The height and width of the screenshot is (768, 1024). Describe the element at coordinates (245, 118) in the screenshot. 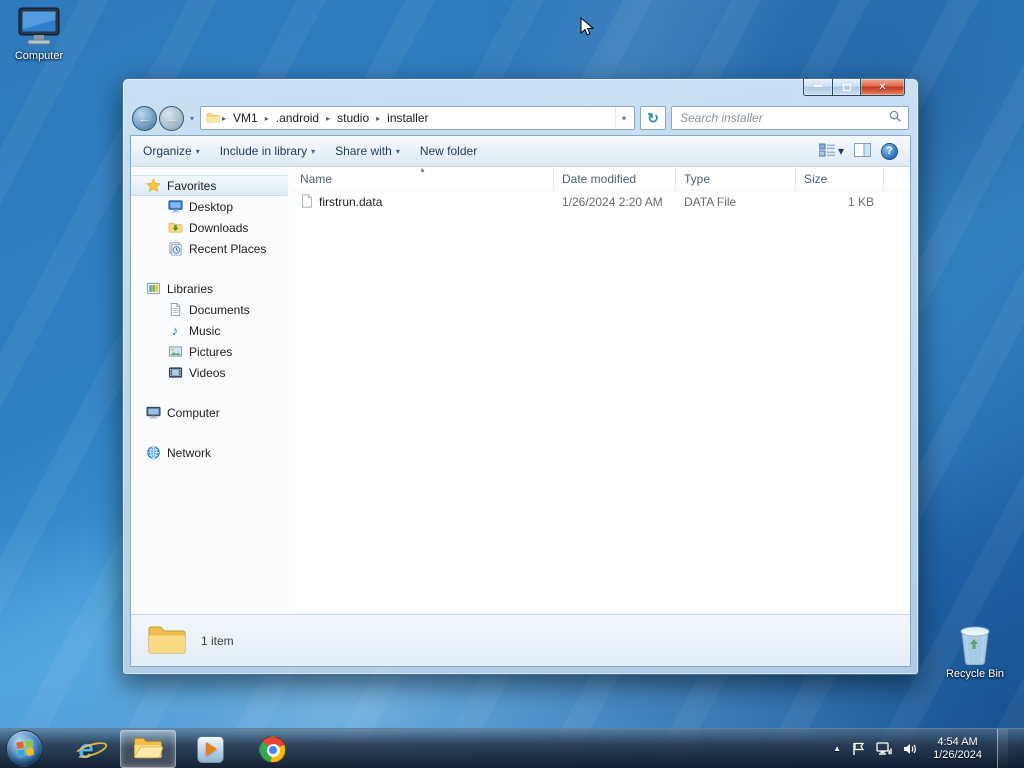

I see `breadcrumb-vm1: VM1` at that location.